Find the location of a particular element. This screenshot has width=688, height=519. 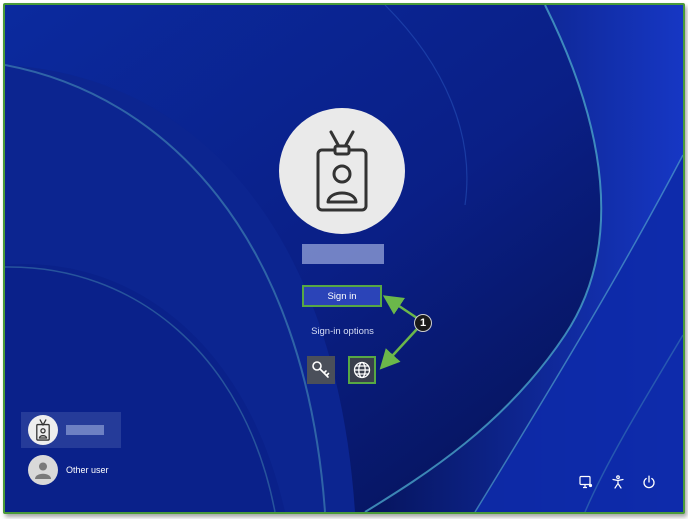

web-sign-in-option-button is located at coordinates (362, 370).